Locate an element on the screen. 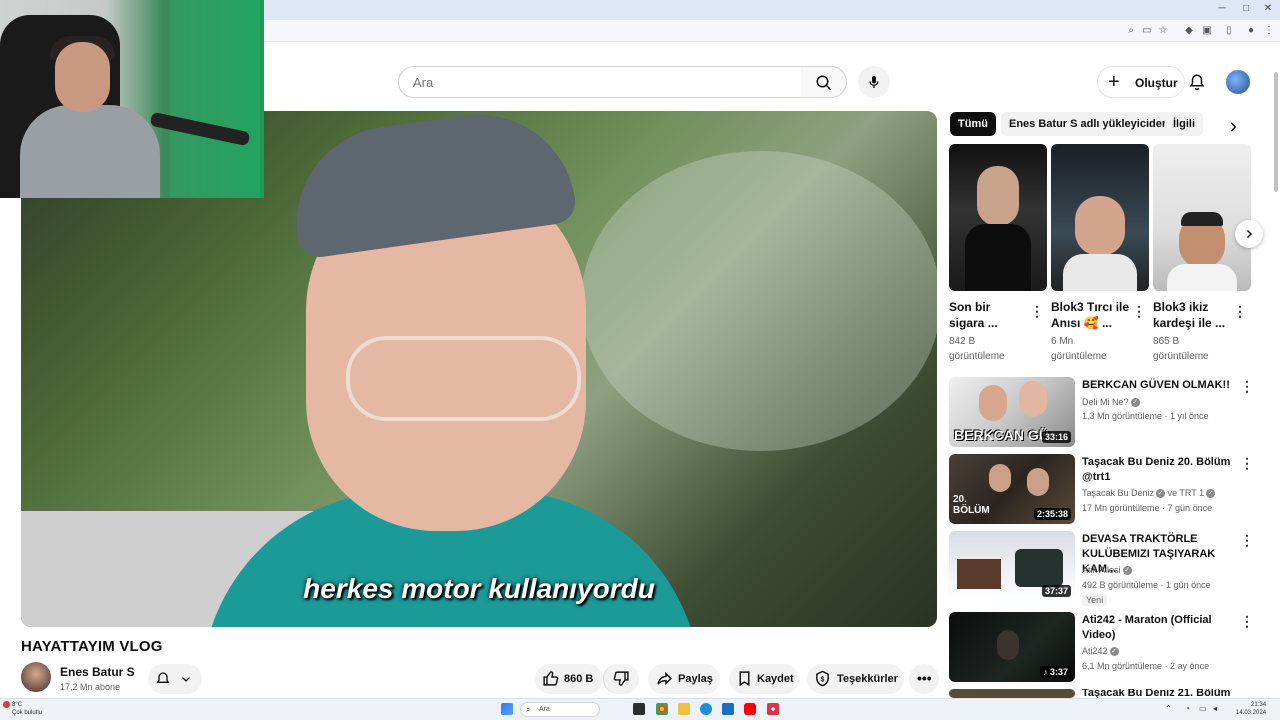 The width and height of the screenshot is (1280, 720). wifi-icon: ◔ is located at coordinates (1187, 708).